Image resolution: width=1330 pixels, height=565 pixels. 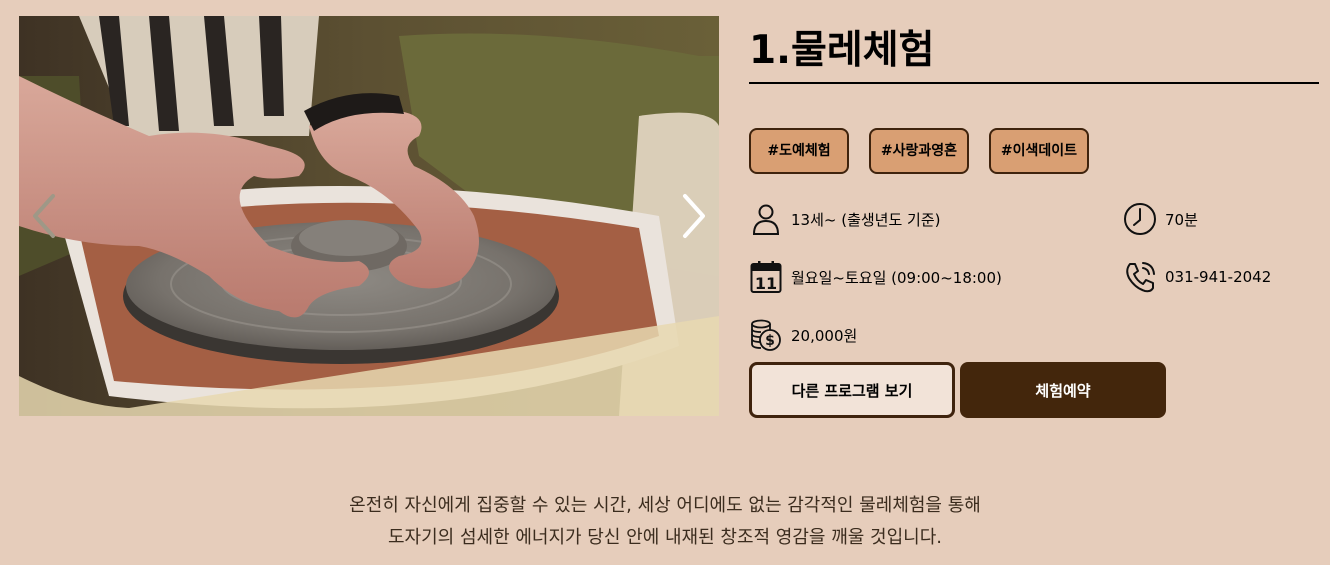 What do you see at coordinates (44, 216) in the screenshot?
I see `chevron-left-icon` at bounding box center [44, 216].